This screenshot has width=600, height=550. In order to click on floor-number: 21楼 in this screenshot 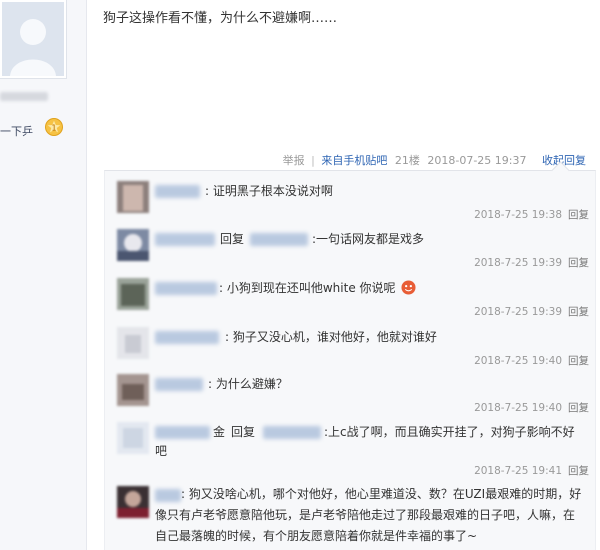, I will do `click(407, 160)`.